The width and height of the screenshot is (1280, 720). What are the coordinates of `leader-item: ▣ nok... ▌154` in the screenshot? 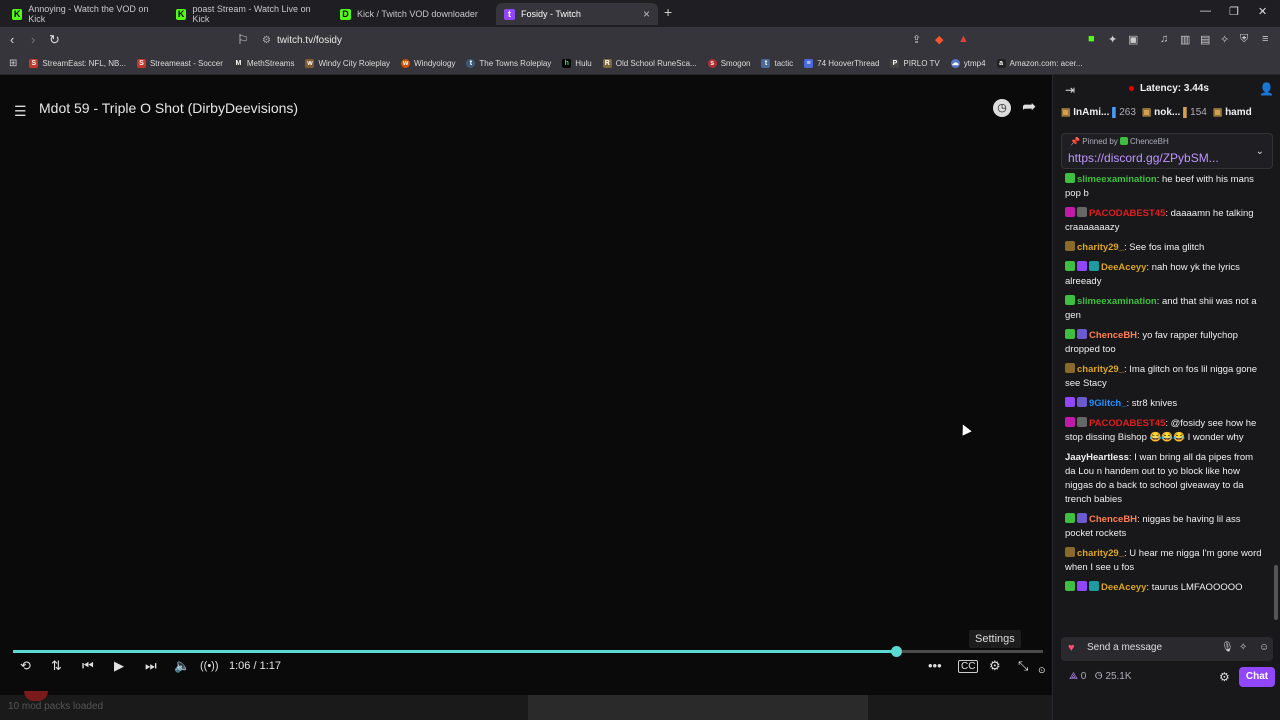 It's located at (1174, 114).